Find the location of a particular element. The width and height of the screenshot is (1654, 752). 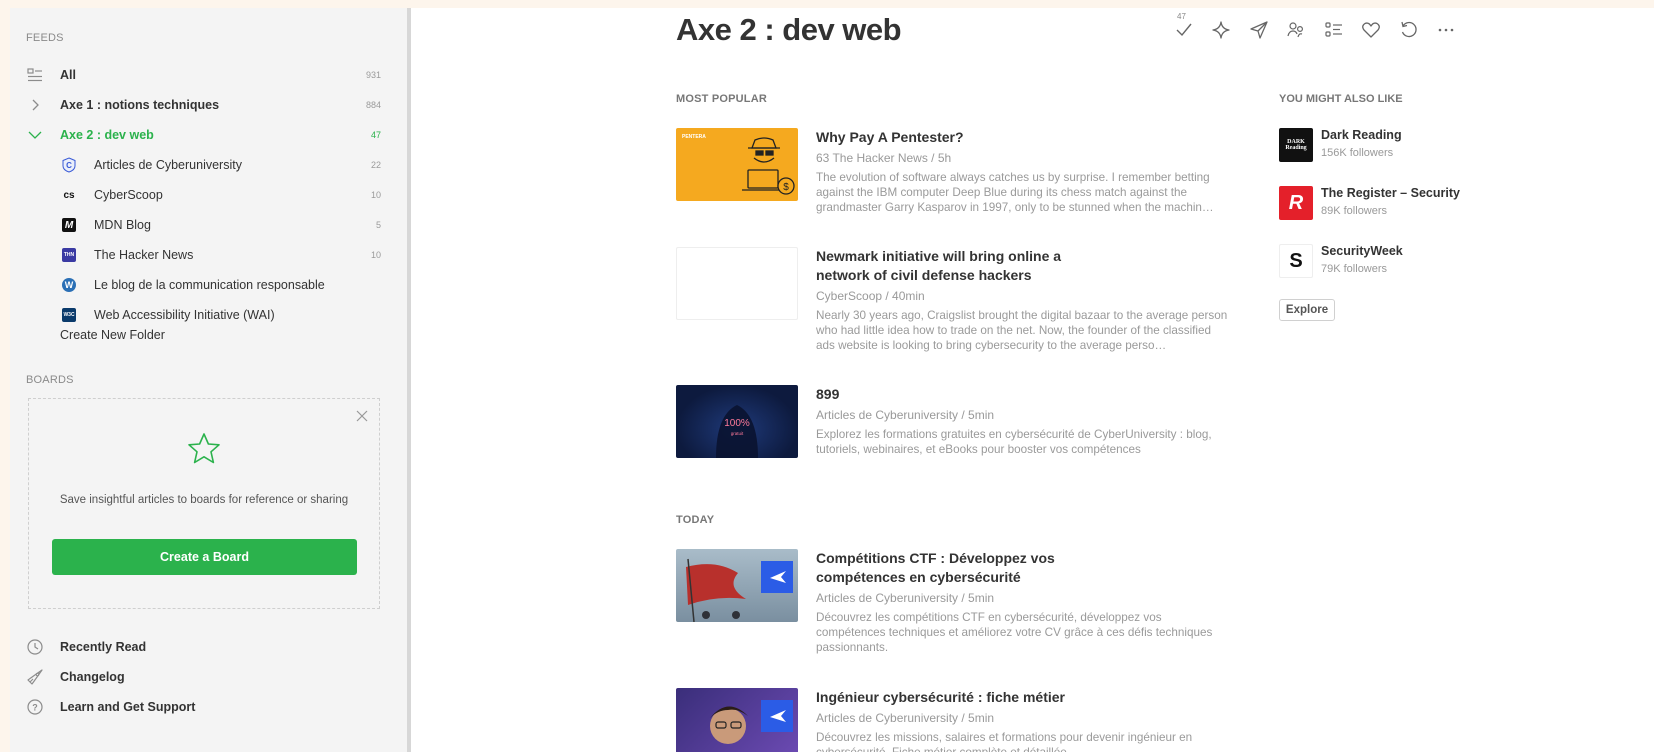

feed-name: The Register – Security is located at coordinates (1390, 193).